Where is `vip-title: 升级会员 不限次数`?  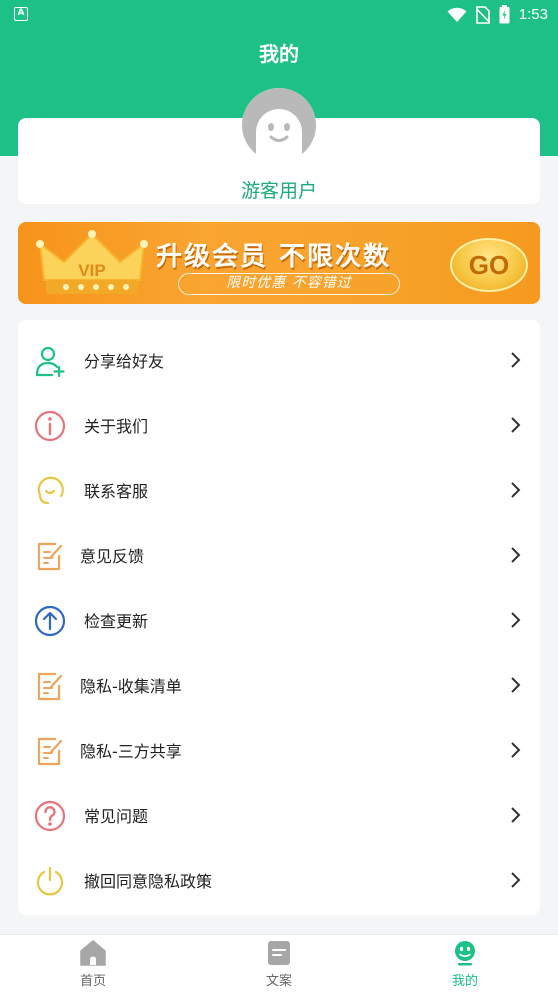
vip-title: 升级会员 不限次数 is located at coordinates (274, 257).